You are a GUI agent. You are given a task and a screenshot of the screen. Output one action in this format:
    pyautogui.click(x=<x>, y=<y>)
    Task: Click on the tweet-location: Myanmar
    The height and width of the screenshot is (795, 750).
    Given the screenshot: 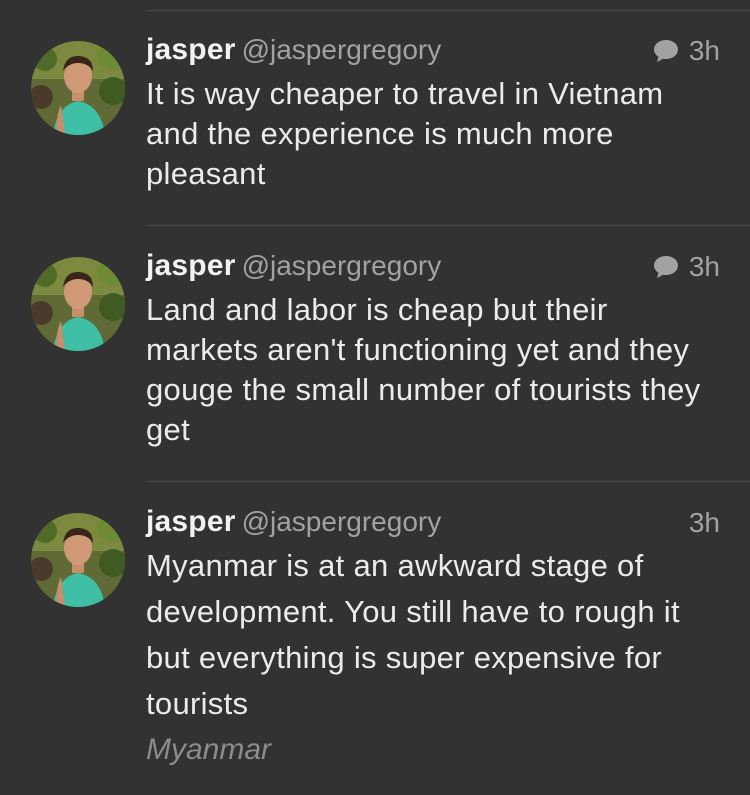 What is the action you would take?
    pyautogui.click(x=208, y=750)
    